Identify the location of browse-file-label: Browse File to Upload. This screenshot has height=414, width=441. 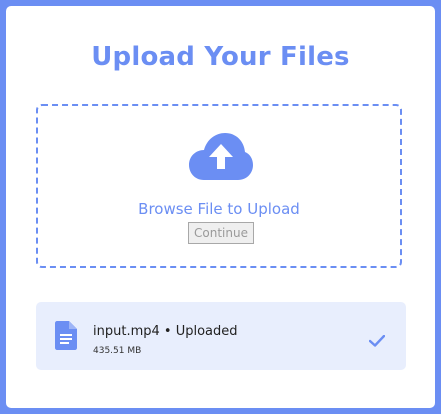
(219, 209).